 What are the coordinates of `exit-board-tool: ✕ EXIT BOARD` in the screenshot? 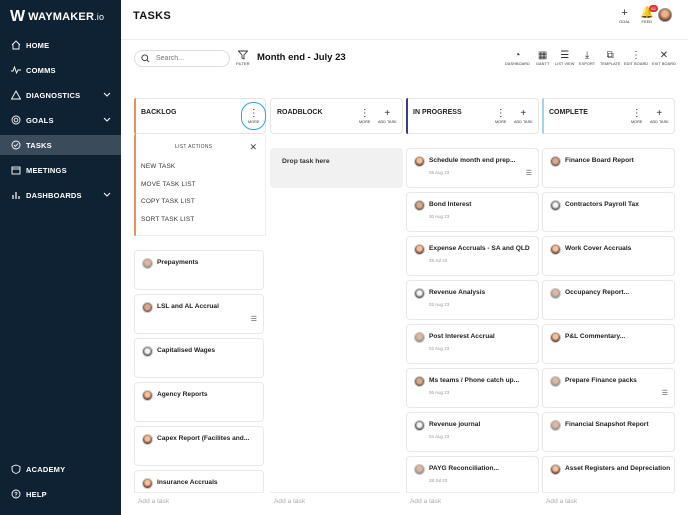 It's located at (664, 58).